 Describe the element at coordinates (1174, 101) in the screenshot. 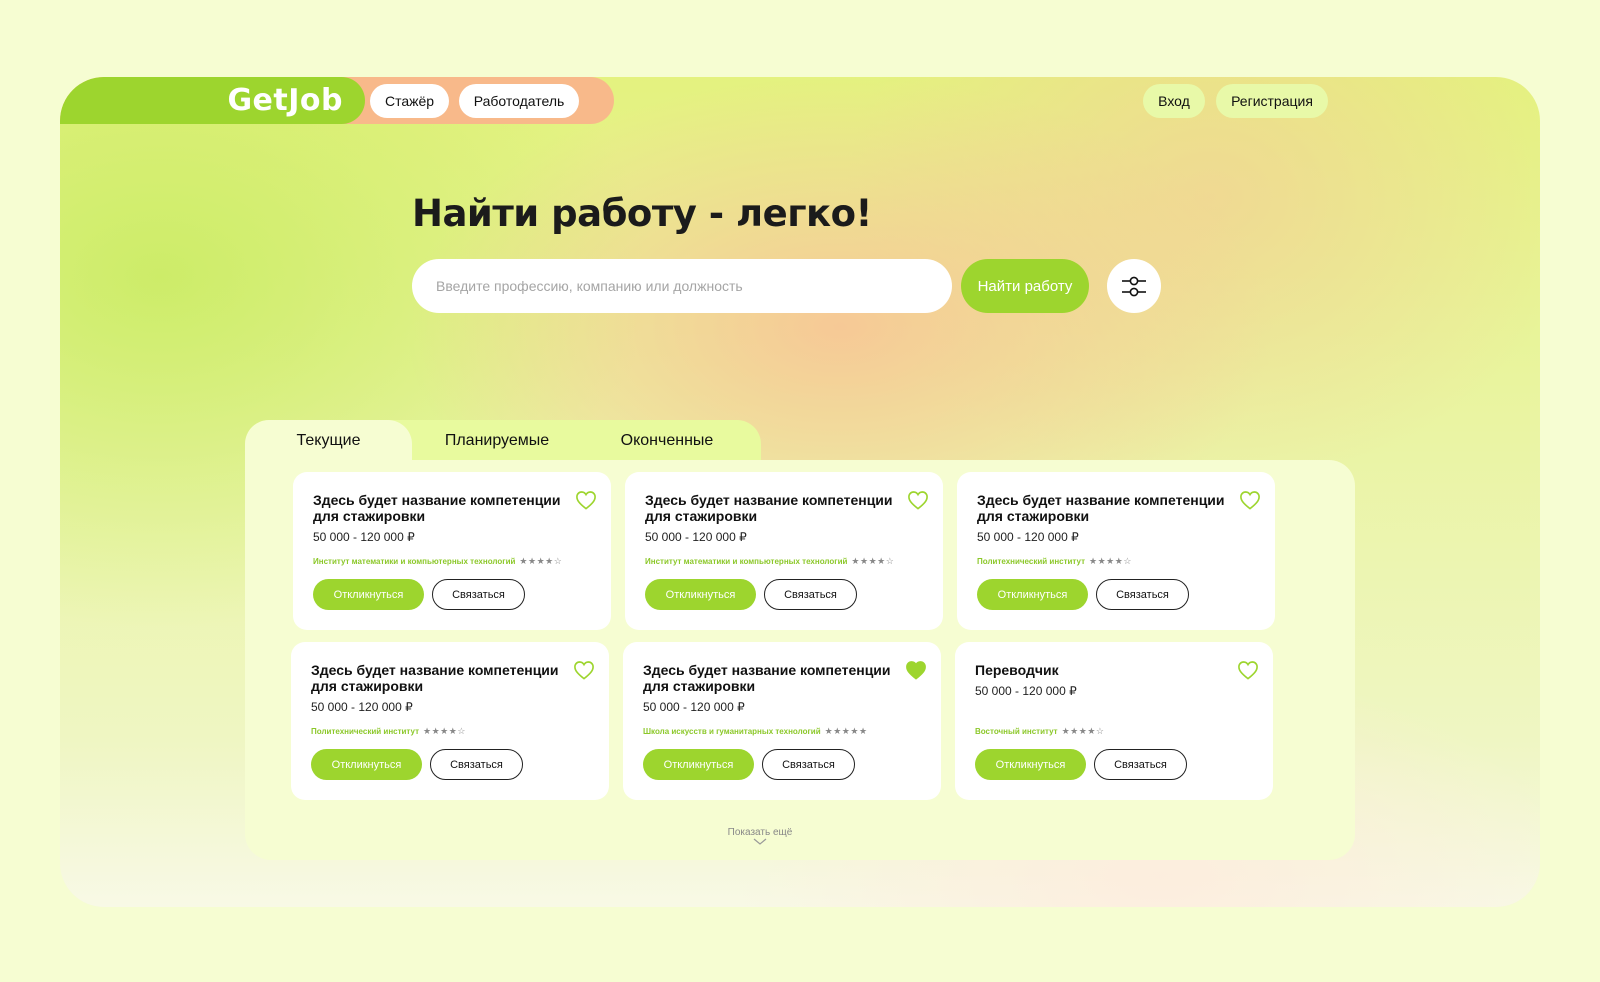

I see `login-button: Вход` at that location.